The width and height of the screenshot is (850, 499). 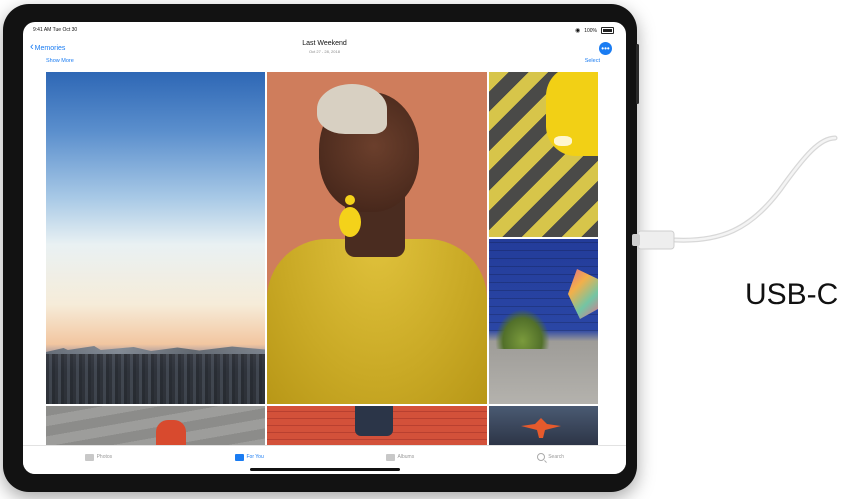 I want to click on bricks-legs, so click(x=374, y=421).